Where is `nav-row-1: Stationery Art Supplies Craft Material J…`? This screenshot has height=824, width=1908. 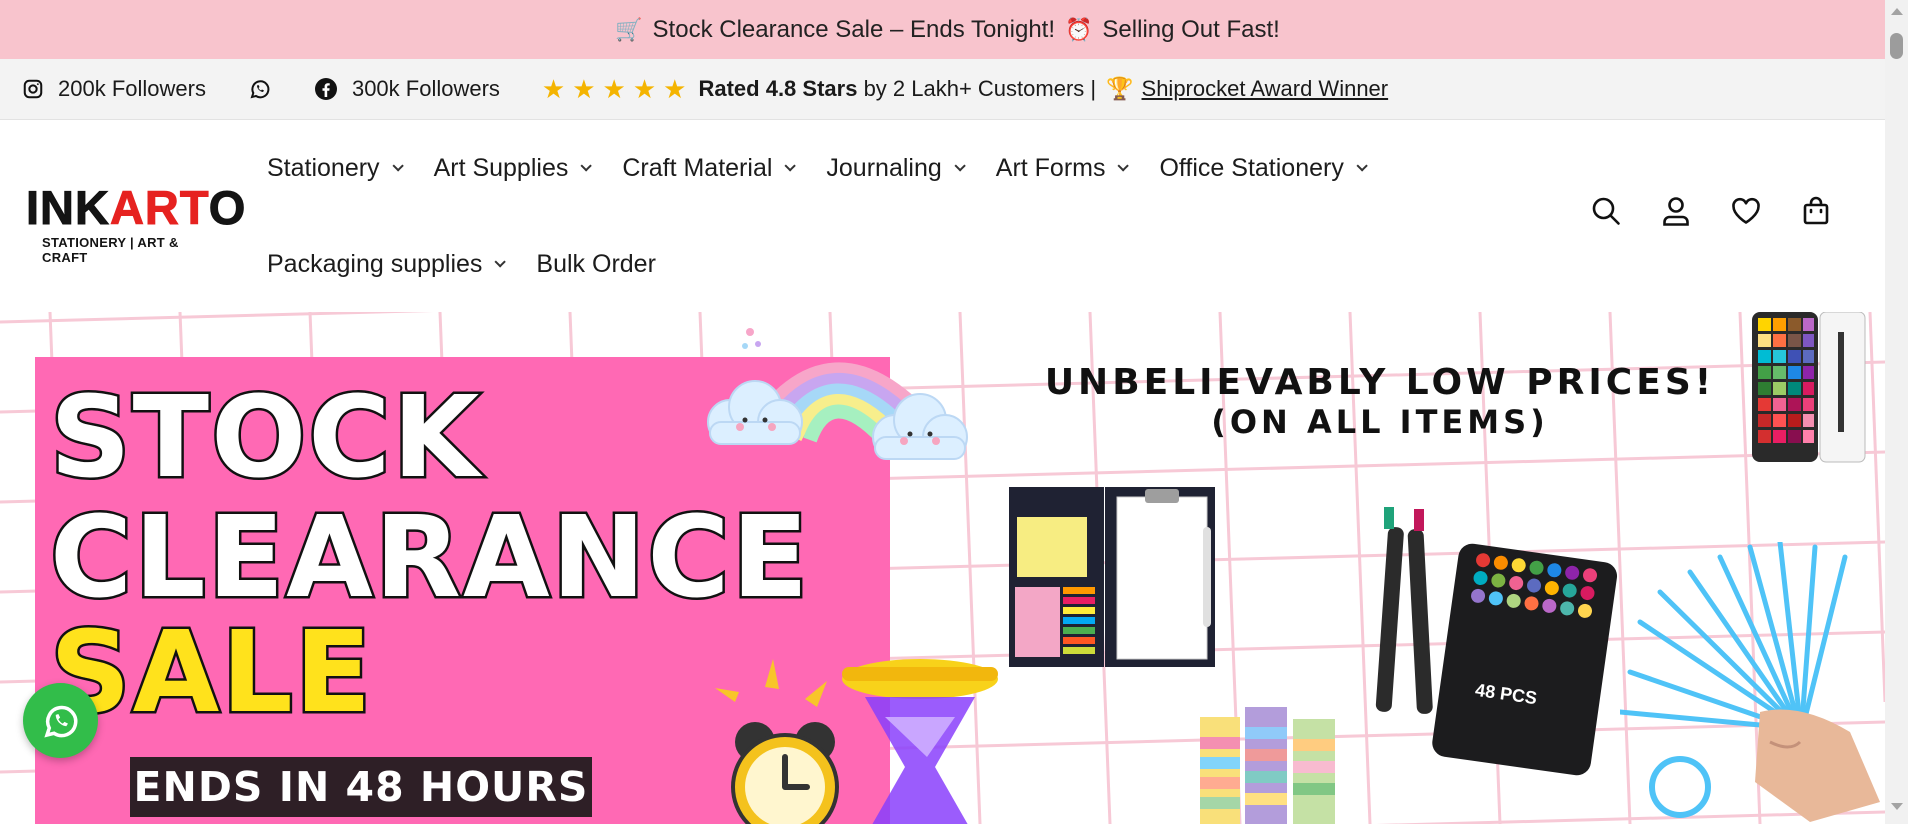 nav-row-1: Stationery Art Supplies Craft Material J… is located at coordinates (917, 168).